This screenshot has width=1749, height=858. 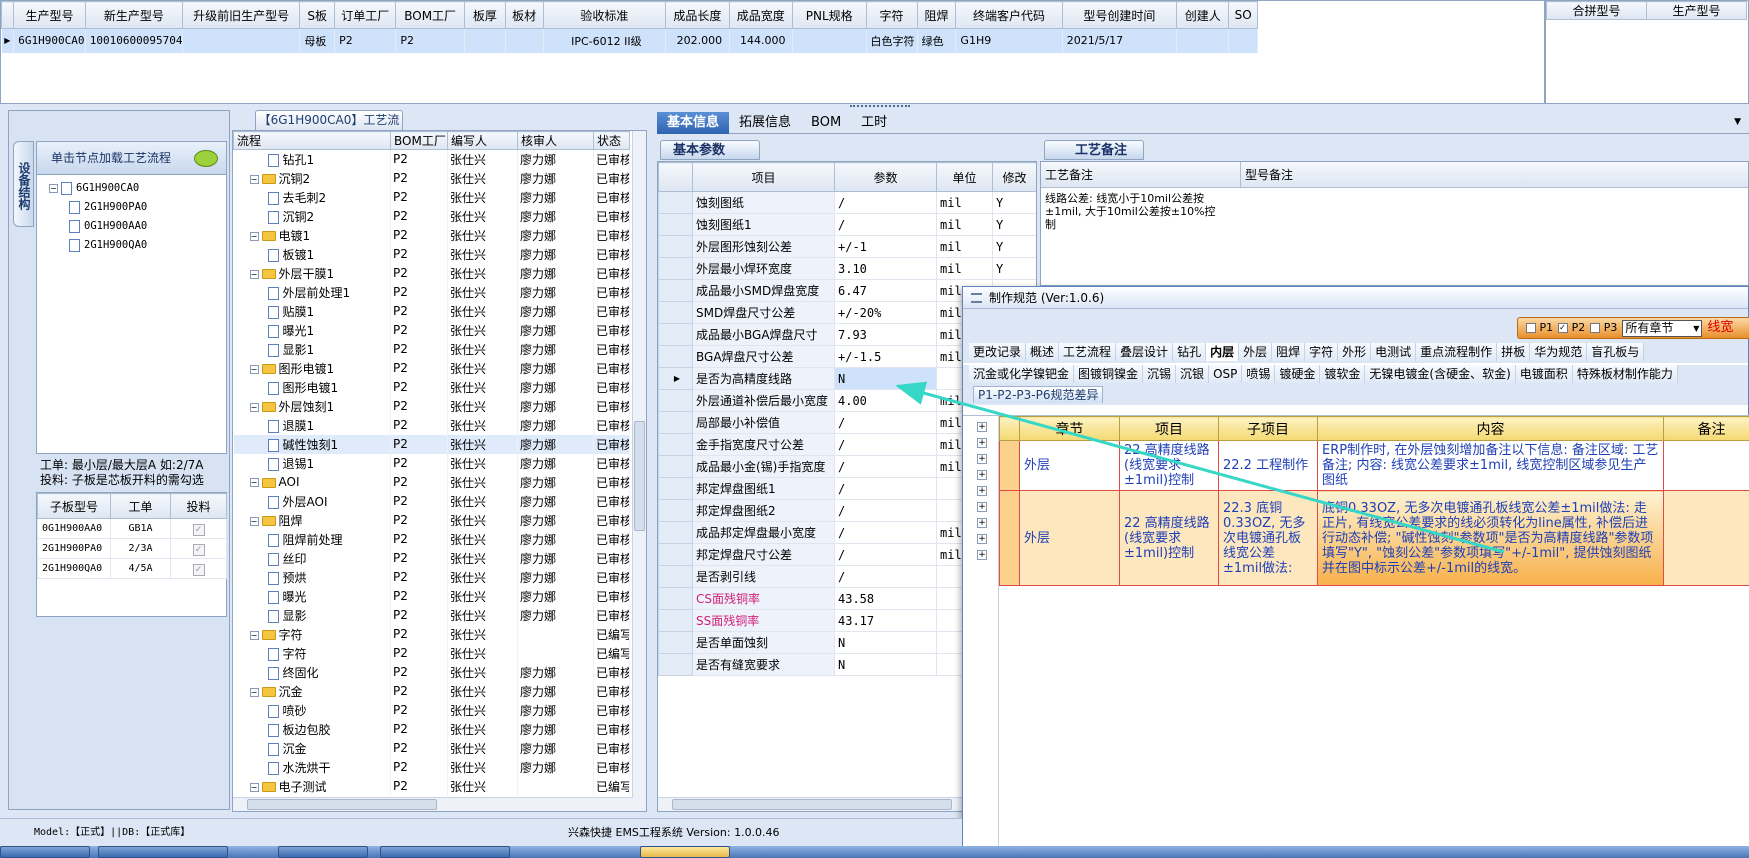 I want to click on table-row: 阻焊前处理 P2 张仕兴 廖力娜 已审核, so click(x=431, y=539).